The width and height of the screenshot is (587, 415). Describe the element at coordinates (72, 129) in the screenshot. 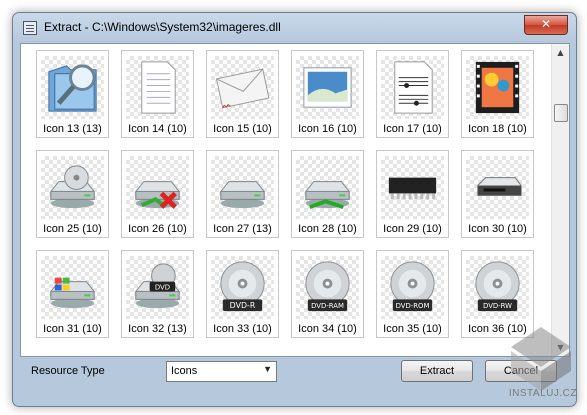

I see `icon-label: Icon 13 (13)` at that location.